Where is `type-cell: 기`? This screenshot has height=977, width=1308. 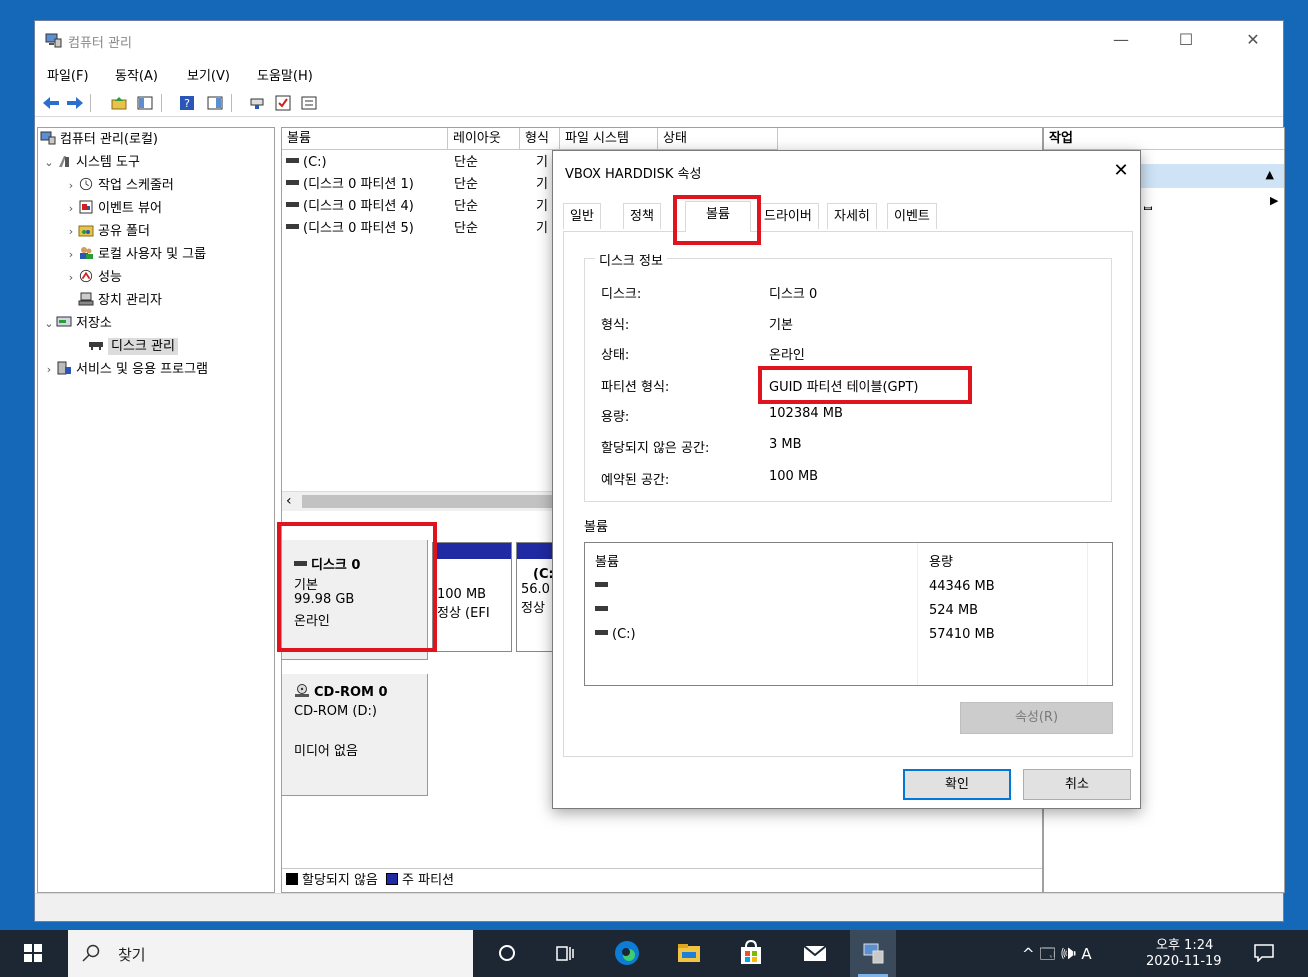 type-cell: 기 is located at coordinates (542, 228).